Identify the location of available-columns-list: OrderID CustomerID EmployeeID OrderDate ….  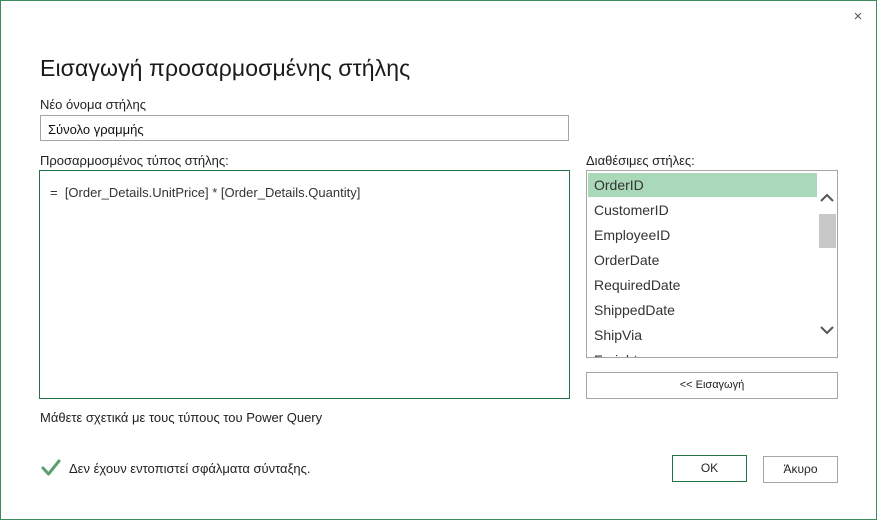
(712, 264).